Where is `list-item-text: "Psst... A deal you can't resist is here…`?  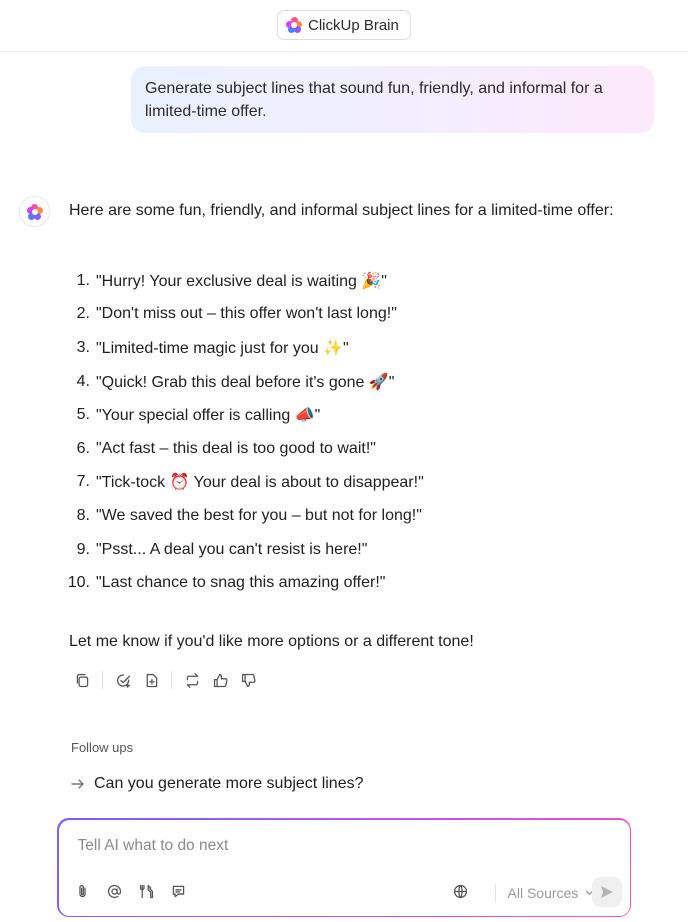
list-item-text: "Psst... A deal you can't resist is here… is located at coordinates (232, 549).